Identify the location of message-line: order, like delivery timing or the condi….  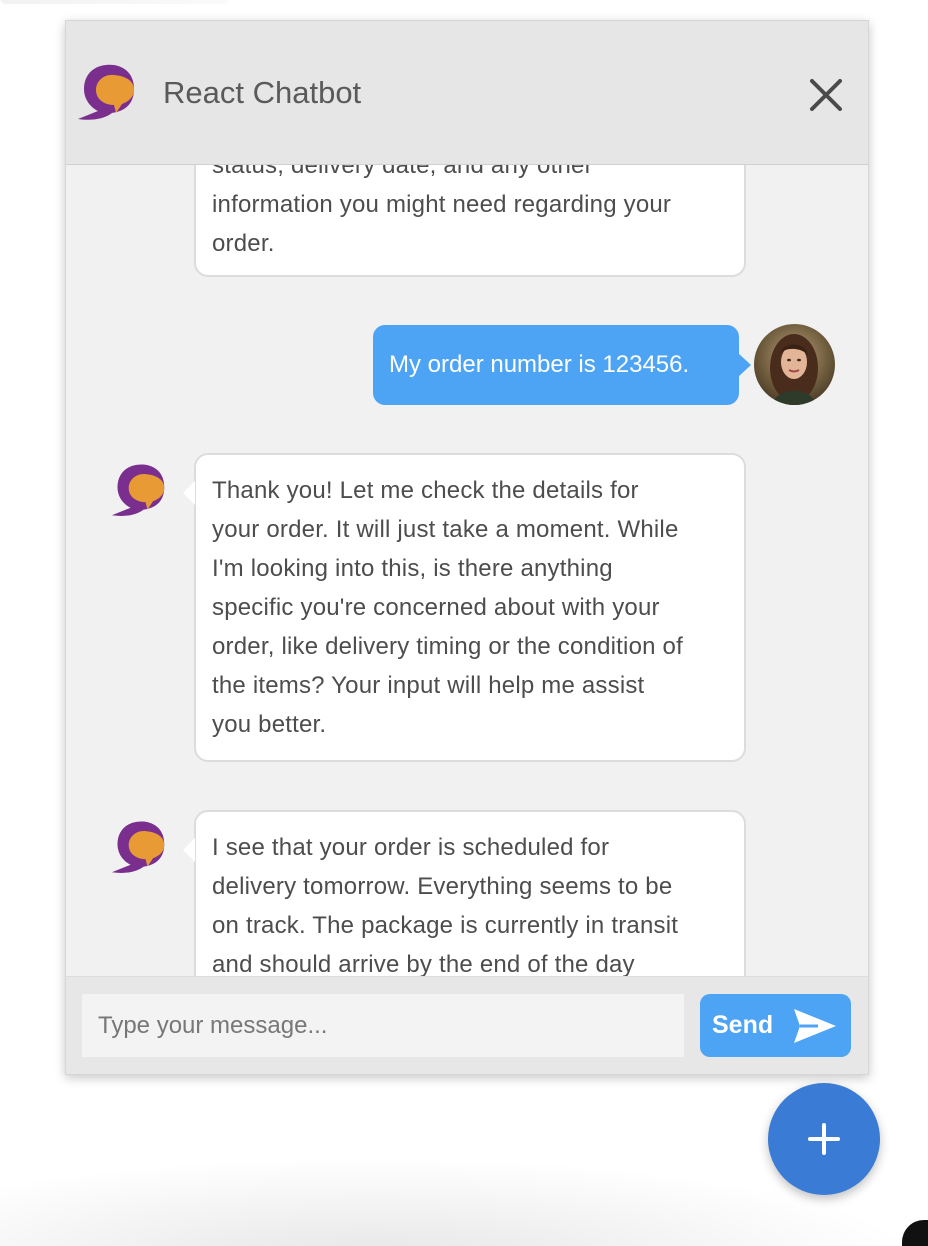
(447, 646).